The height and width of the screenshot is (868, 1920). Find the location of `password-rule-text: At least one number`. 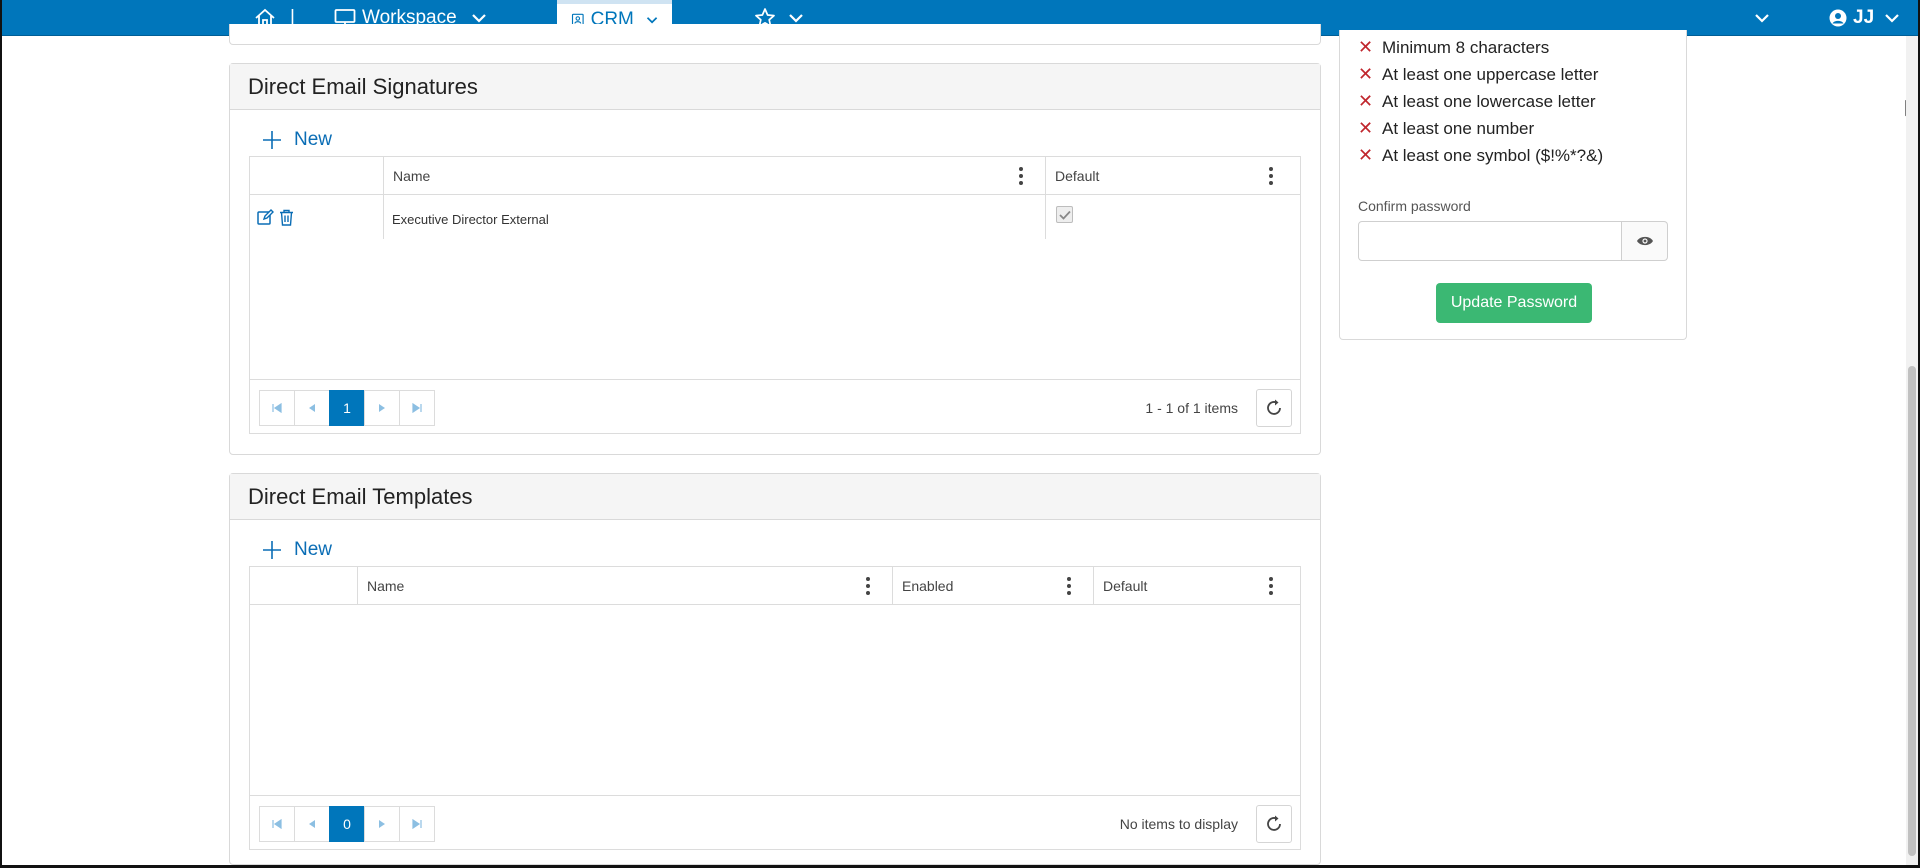

password-rule-text: At least one number is located at coordinates (1458, 128).